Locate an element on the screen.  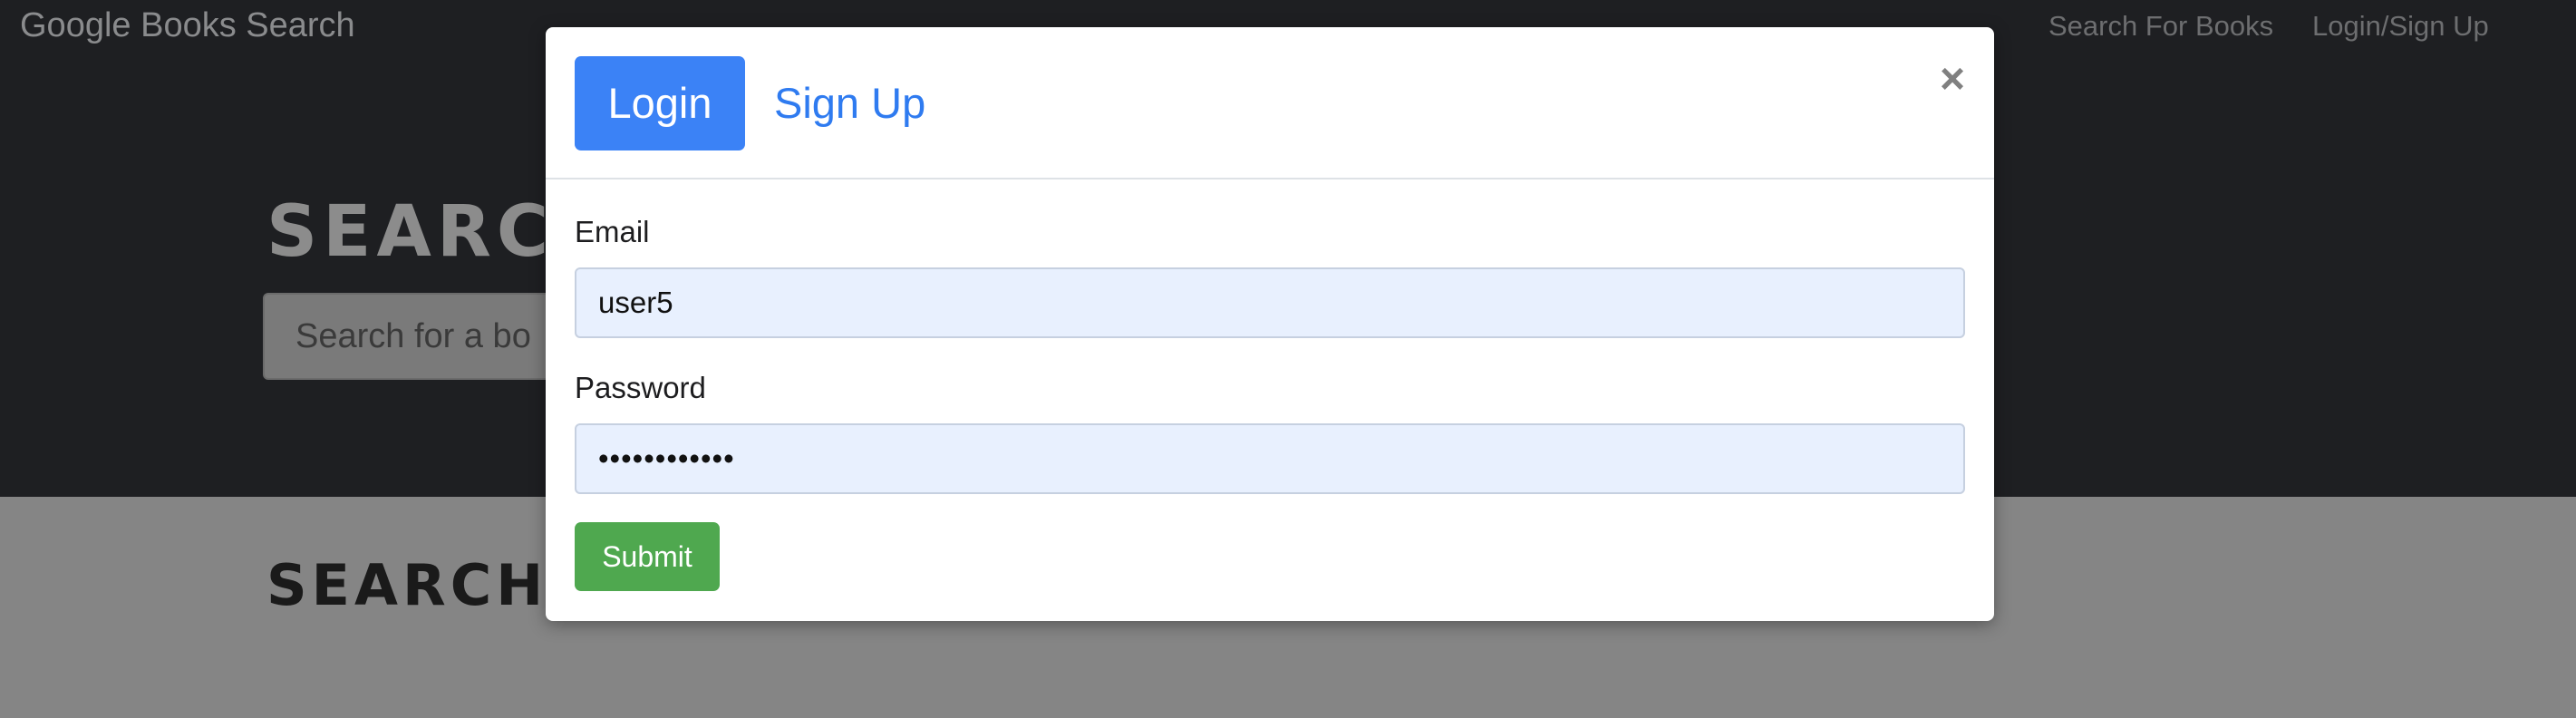
email-label: Email is located at coordinates (612, 231).